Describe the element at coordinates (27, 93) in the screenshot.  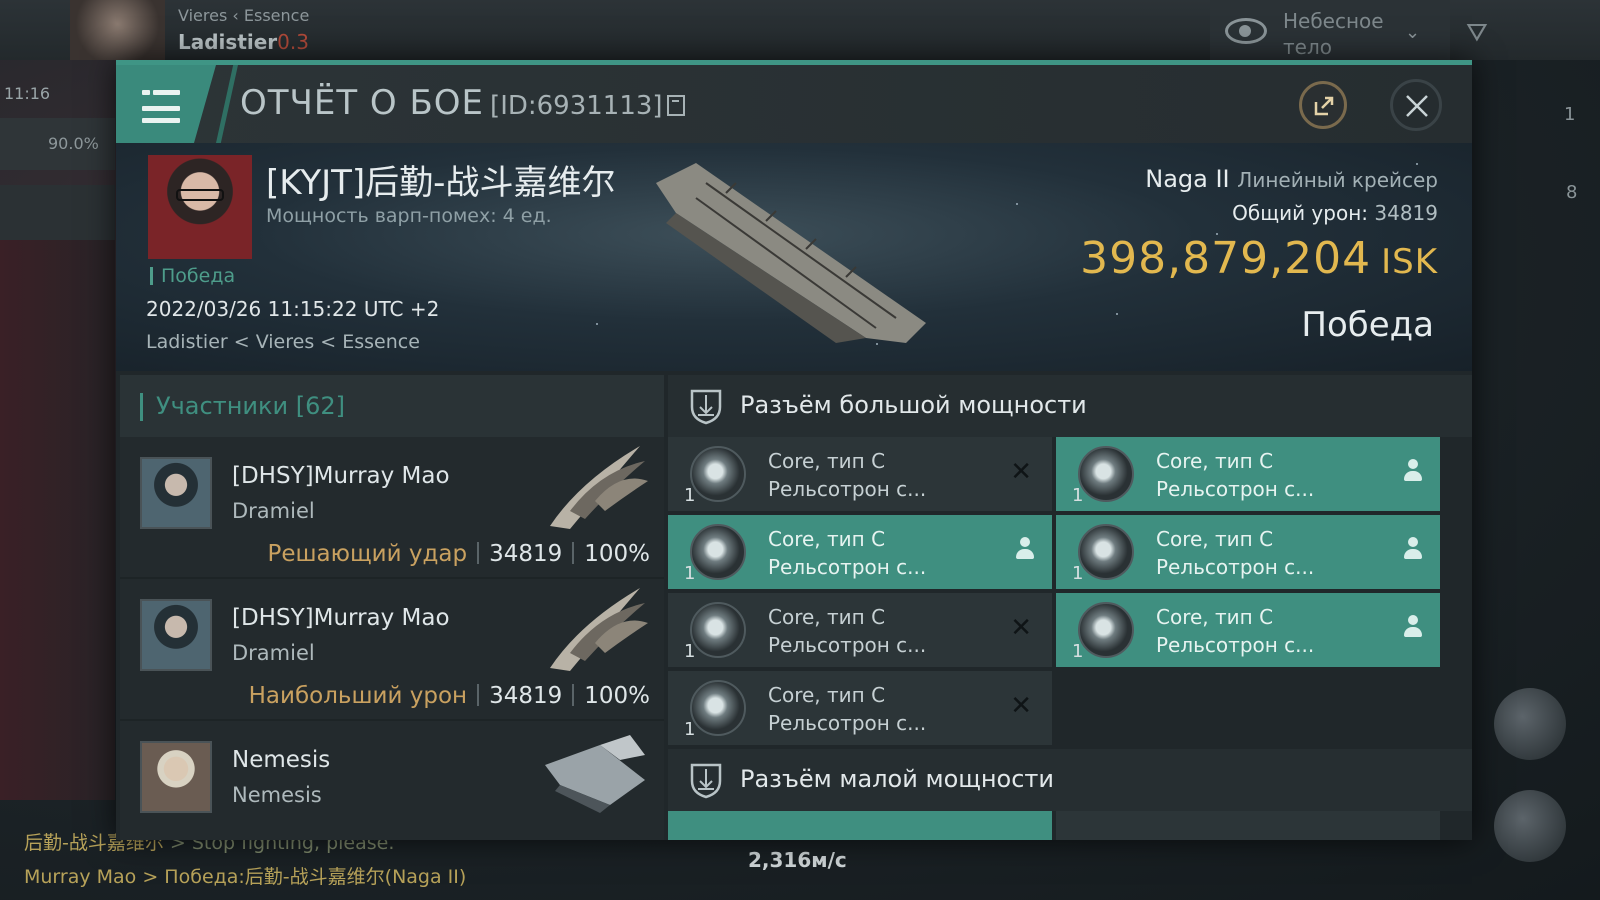
I see `clock: 11:16` at that location.